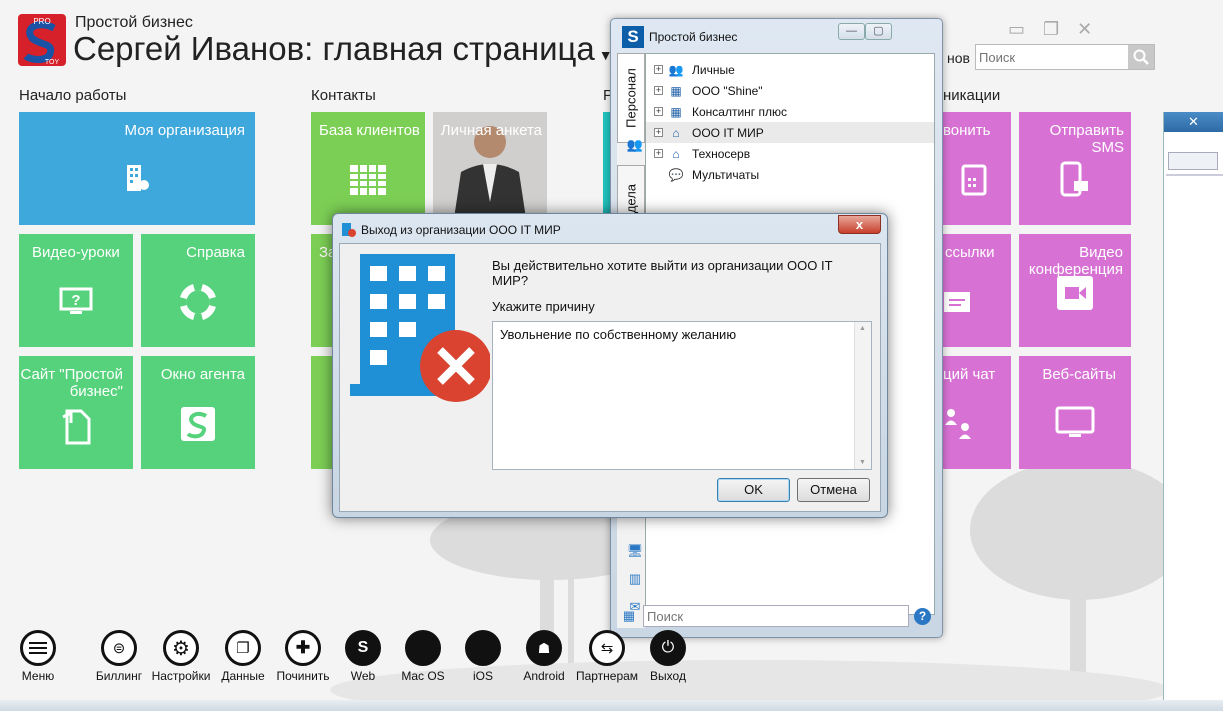 The width and height of the screenshot is (1223, 711). Describe the element at coordinates (790, 153) in the screenshot. I see `tree-item-technoserv: + ⌂ Техносерв` at that location.